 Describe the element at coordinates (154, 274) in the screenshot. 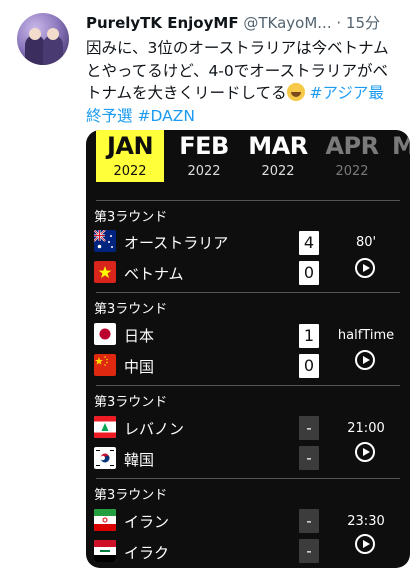

I see `away-team-name: ベトナム` at that location.